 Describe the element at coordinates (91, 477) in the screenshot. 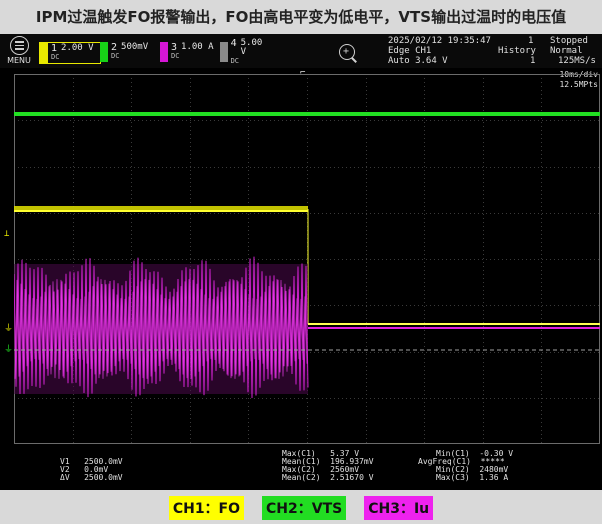

I see `cursor-dv: ΔV 2500.0mV` at that location.